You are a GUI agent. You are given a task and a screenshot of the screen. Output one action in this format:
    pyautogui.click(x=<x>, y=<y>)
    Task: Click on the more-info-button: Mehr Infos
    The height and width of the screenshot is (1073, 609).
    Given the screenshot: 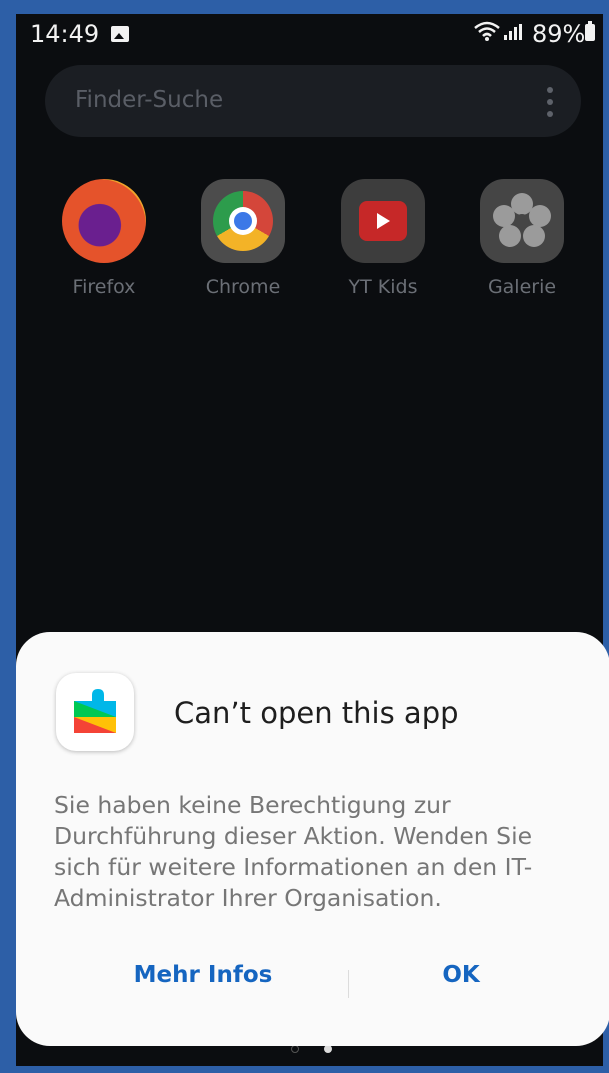 What is the action you would take?
    pyautogui.click(x=203, y=984)
    